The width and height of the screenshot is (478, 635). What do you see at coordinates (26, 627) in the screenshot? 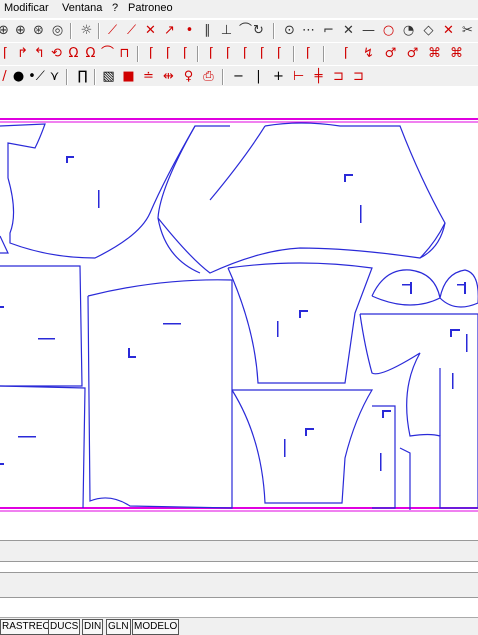
I see `tab-rastreo: RASTREO` at bounding box center [26, 627].